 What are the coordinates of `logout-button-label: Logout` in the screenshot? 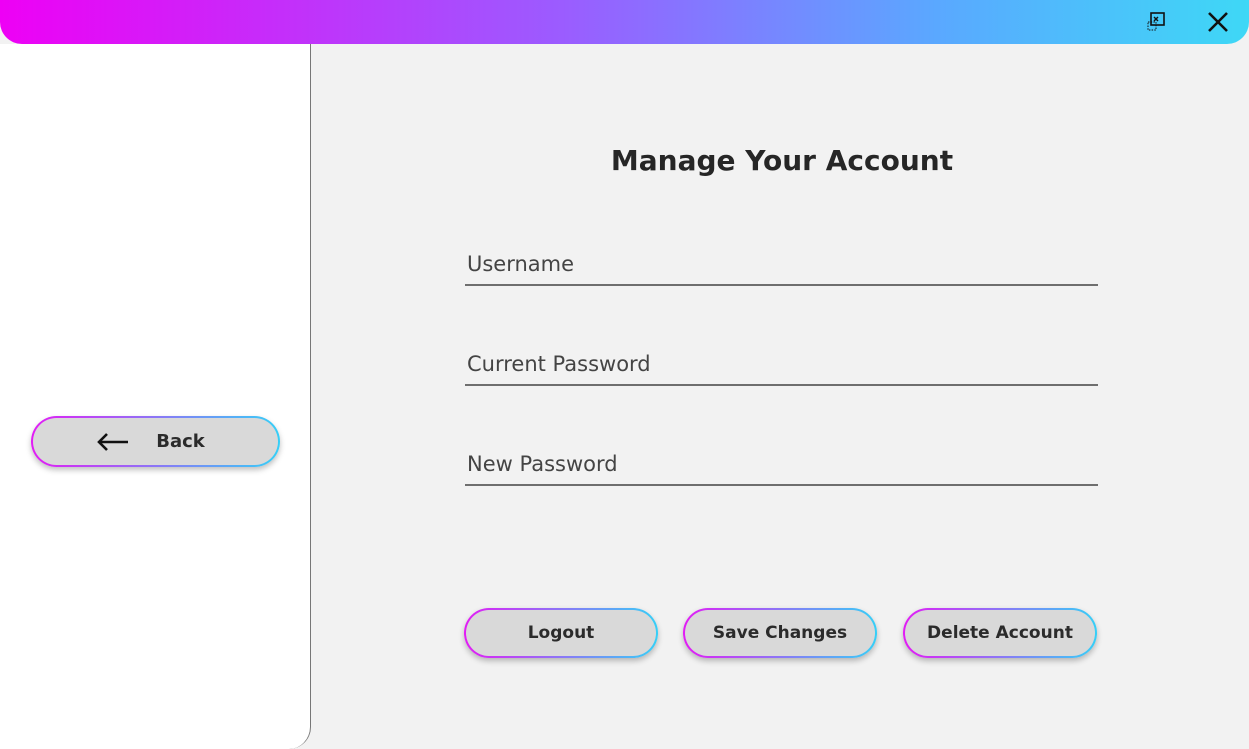 It's located at (561, 633).